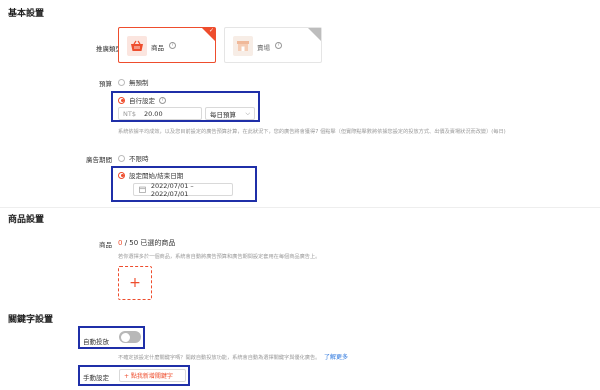 This screenshot has width=600, height=390. Describe the element at coordinates (105, 245) in the screenshot. I see `products-label: 商品` at that location.